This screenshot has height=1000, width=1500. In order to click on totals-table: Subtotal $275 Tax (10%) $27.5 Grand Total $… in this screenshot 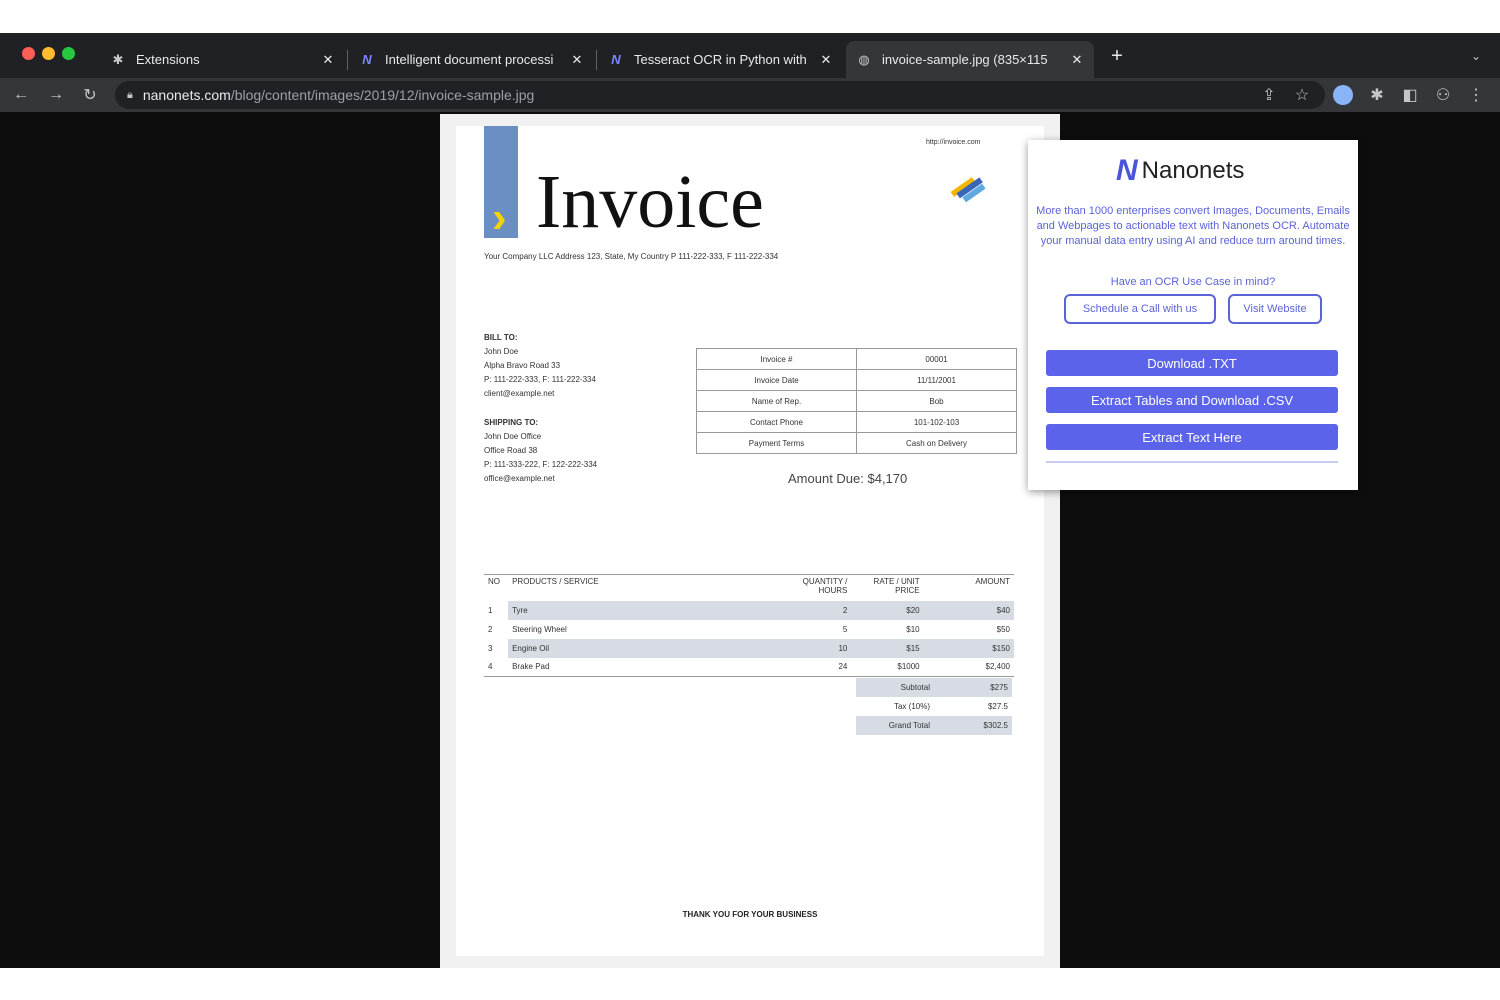, I will do `click(934, 706)`.